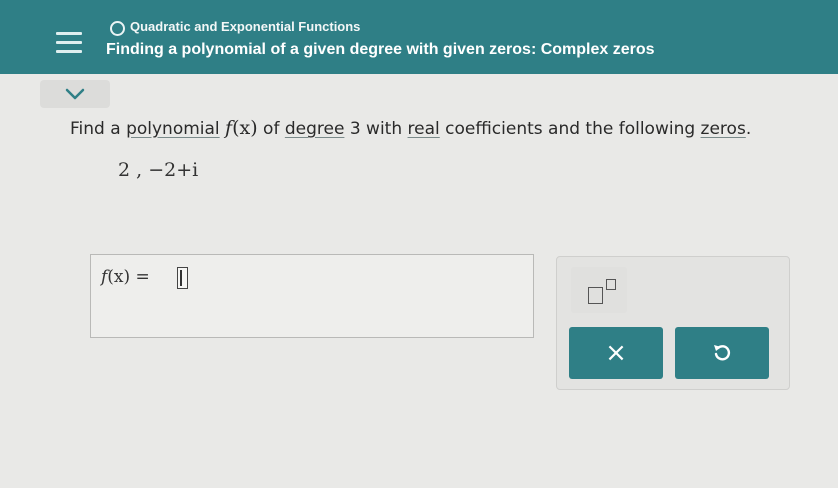 The height and width of the screenshot is (488, 838). I want to click on answer-area: f(x) =, so click(312, 296).